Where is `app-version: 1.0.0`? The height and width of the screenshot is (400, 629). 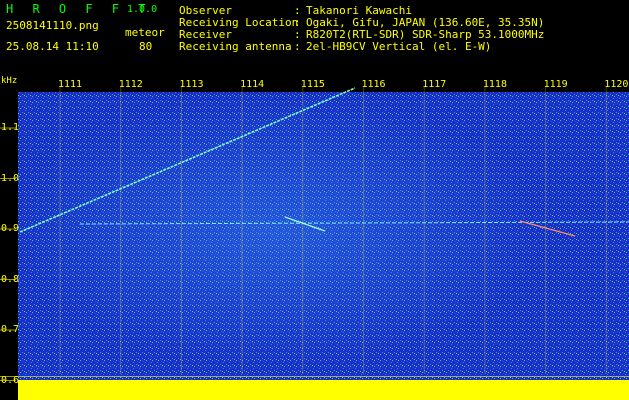
app-version: 1.0.0 is located at coordinates (142, 9).